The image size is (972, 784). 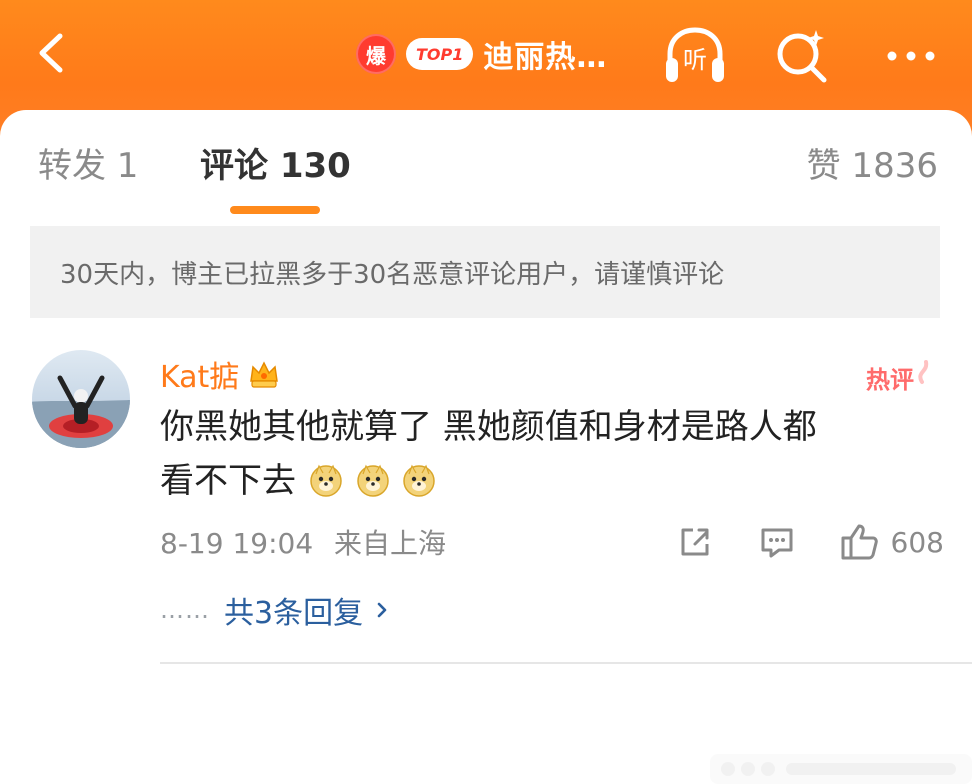 I want to click on share-icon, so click(x=695, y=542).